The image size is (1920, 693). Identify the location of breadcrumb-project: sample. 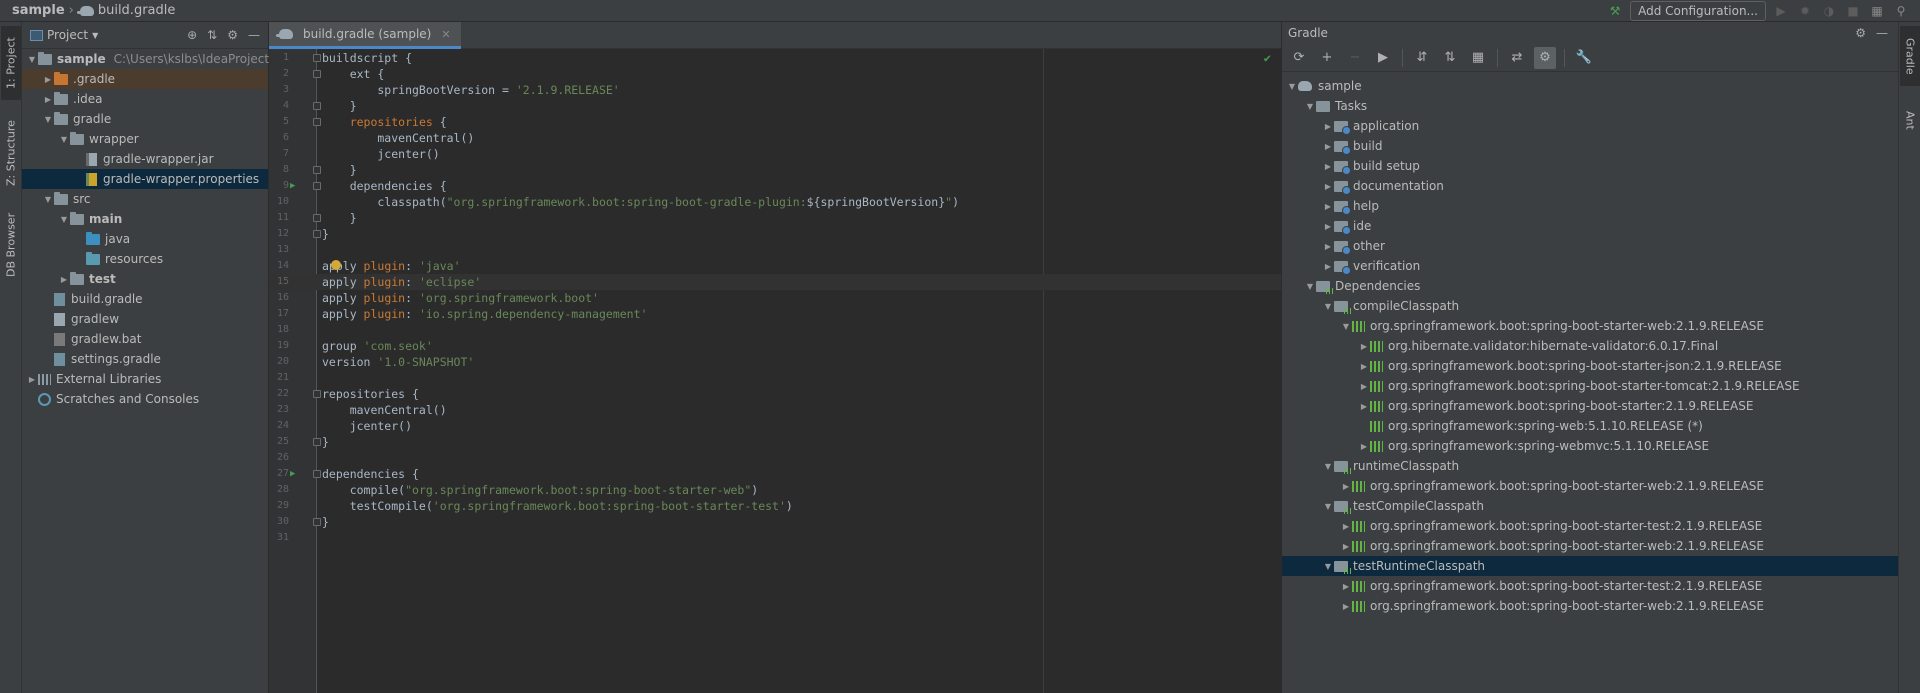
(38, 10).